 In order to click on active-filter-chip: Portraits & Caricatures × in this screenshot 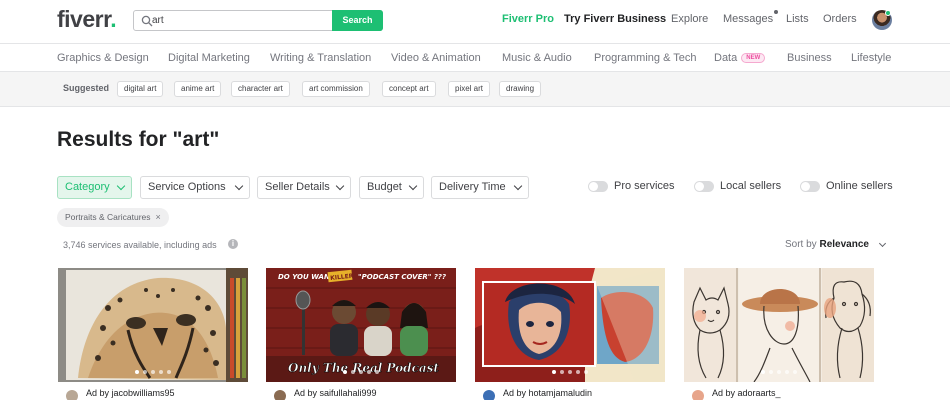, I will do `click(113, 217)`.